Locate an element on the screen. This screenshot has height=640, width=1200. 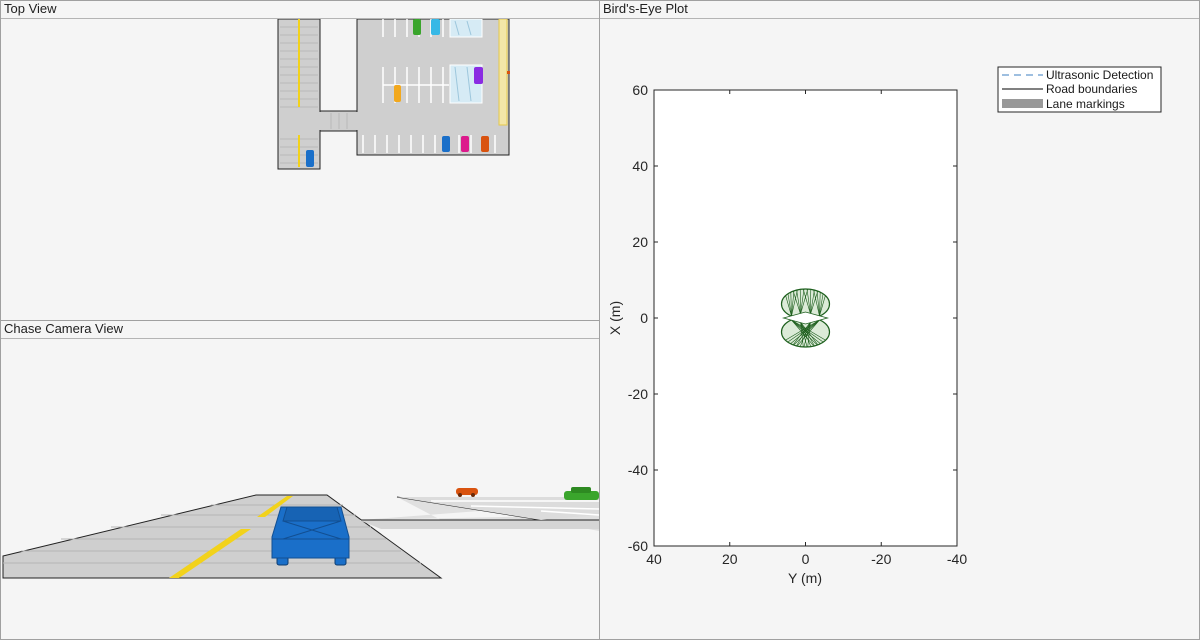
green-car-far is located at coordinates (581, 493).